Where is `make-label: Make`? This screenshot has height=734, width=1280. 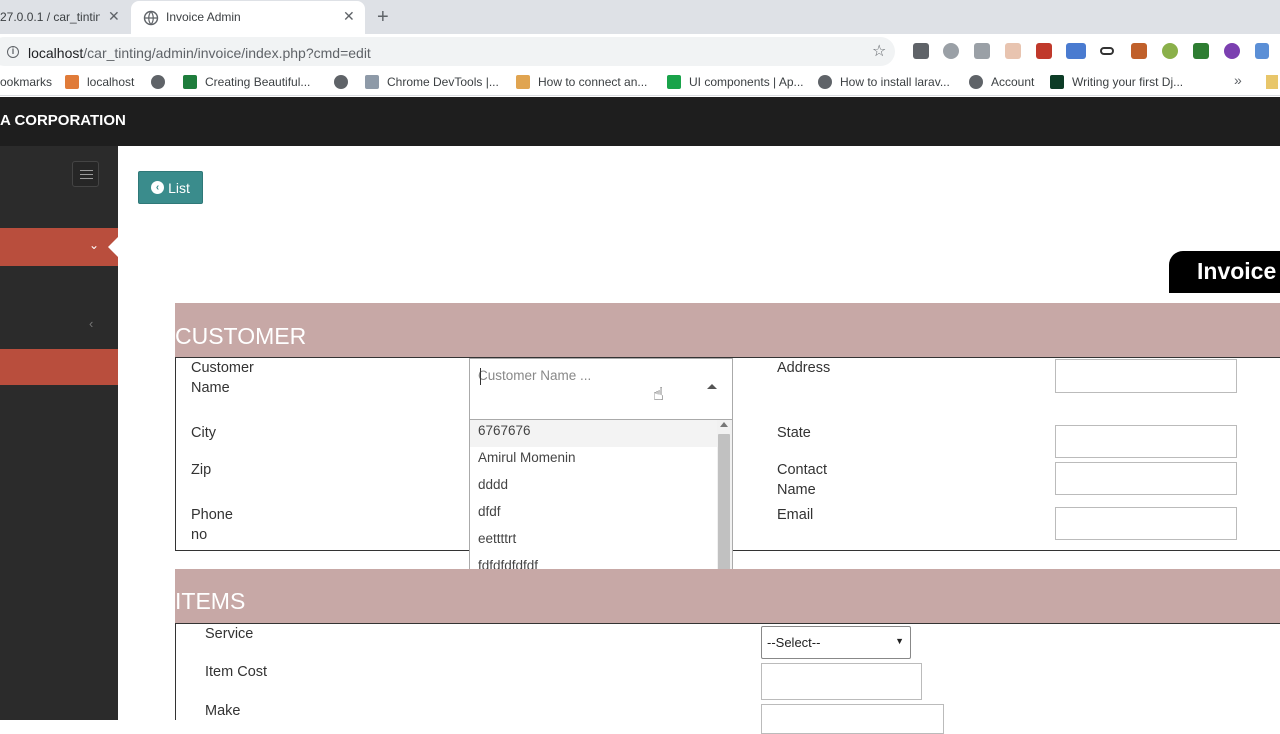
make-label: Make is located at coordinates (223, 711).